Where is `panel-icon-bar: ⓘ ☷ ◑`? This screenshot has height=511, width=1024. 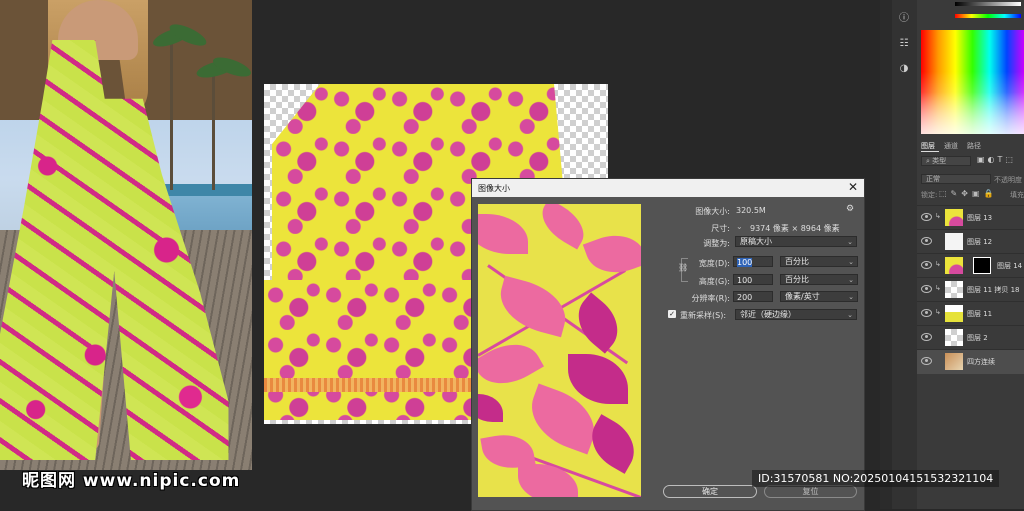 panel-icon-bar: ⓘ ☷ ◑ is located at coordinates (904, 254).